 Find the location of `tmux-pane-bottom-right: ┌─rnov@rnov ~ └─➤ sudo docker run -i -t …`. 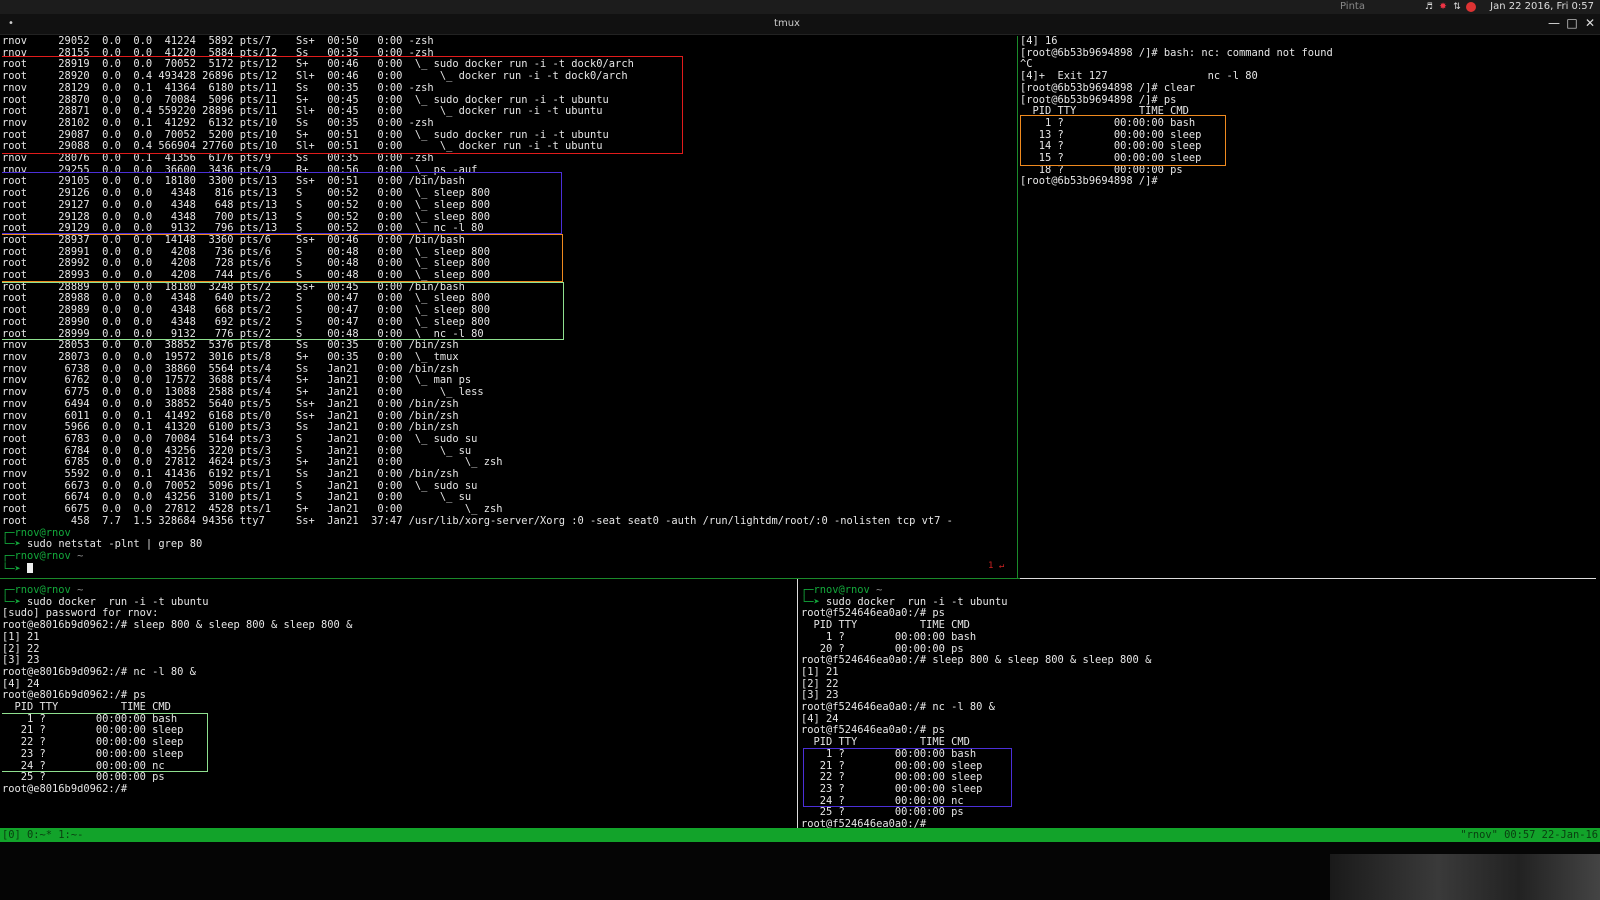

tmux-pane-bottom-right: ┌─rnov@rnov ~ └─➤ sudo docker run -i -t … is located at coordinates (1199, 706).